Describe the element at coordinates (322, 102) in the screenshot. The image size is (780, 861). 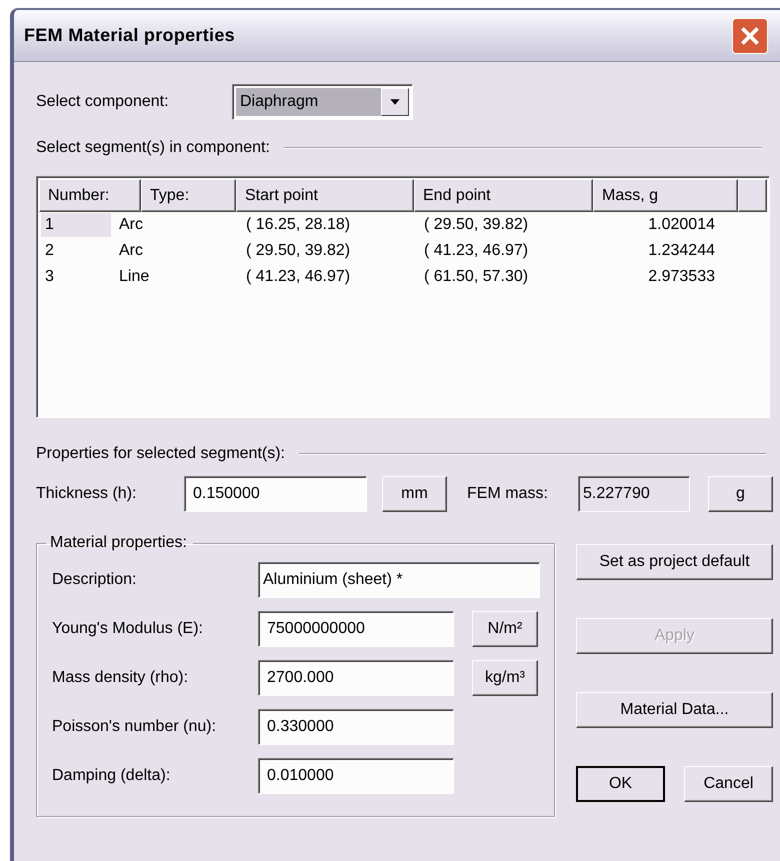
I see `component-dropdown: Diaphragm` at that location.